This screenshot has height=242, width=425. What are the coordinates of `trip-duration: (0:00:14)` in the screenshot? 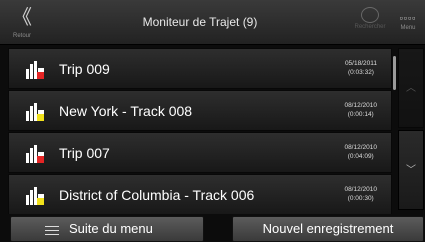 It's located at (360, 114).